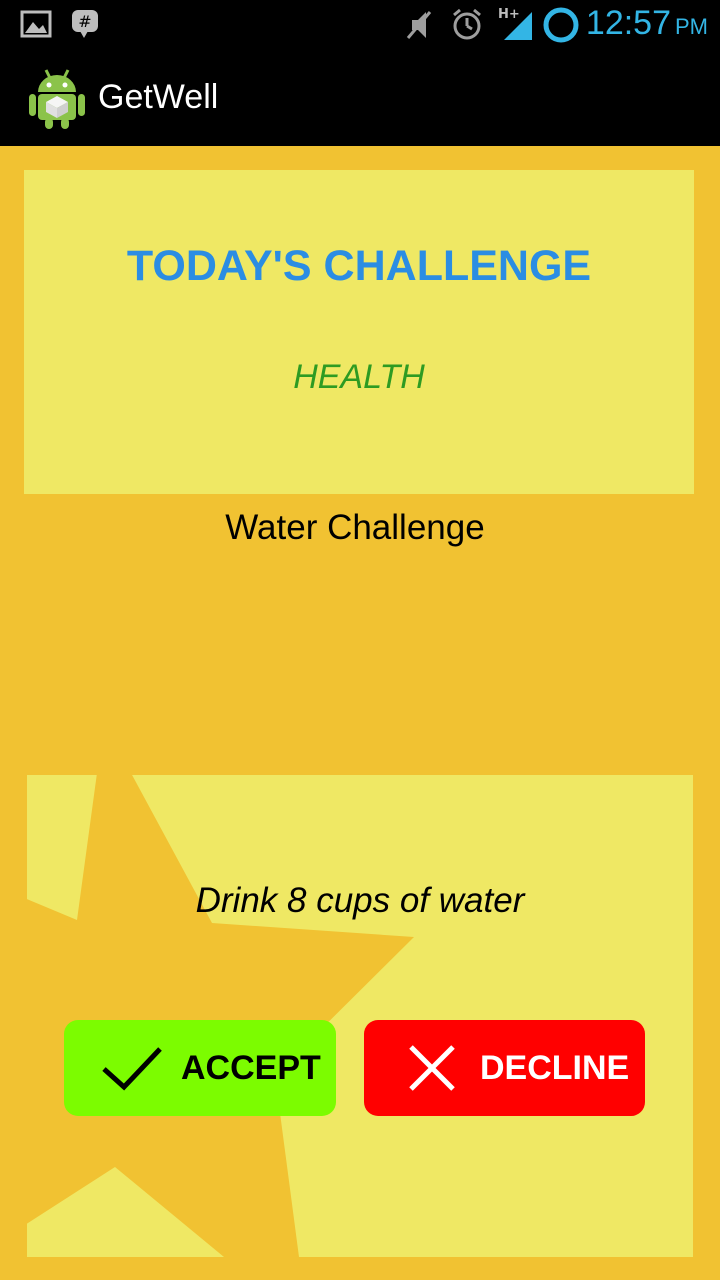 The image size is (720, 1280). Describe the element at coordinates (518, 26) in the screenshot. I see `signal-icon: H+` at that location.